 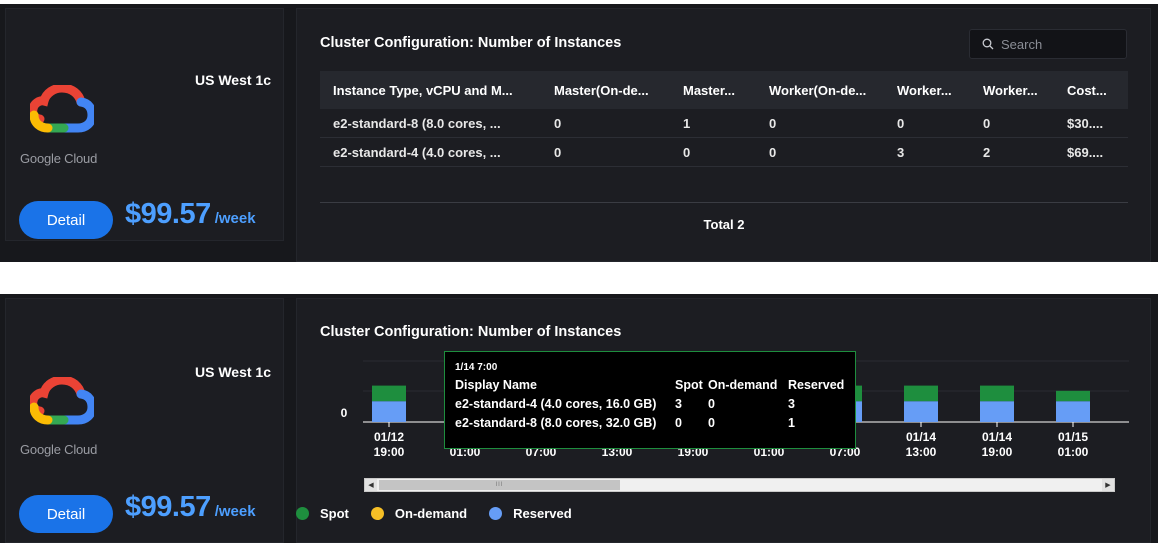 What do you see at coordinates (496, 513) in the screenshot?
I see `legend-dot-reserved` at bounding box center [496, 513].